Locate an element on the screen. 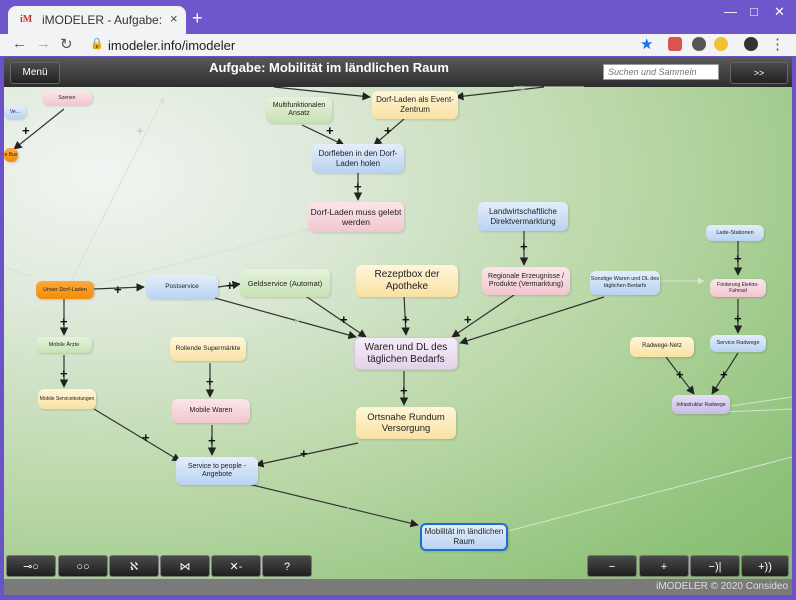 Image resolution: width=796 pixels, height=600 pixels. node-multifunktionalen-ansatz: Multifunktionalen Ansatz is located at coordinates (299, 110).